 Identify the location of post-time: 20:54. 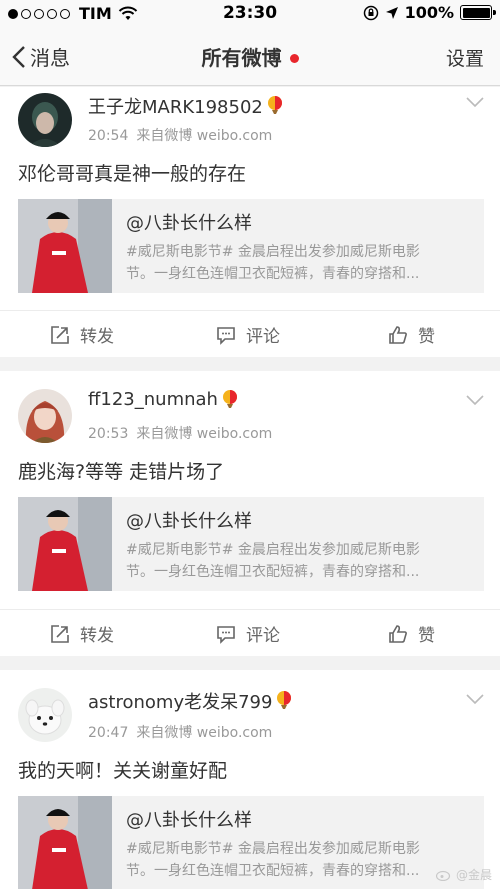
(108, 136).